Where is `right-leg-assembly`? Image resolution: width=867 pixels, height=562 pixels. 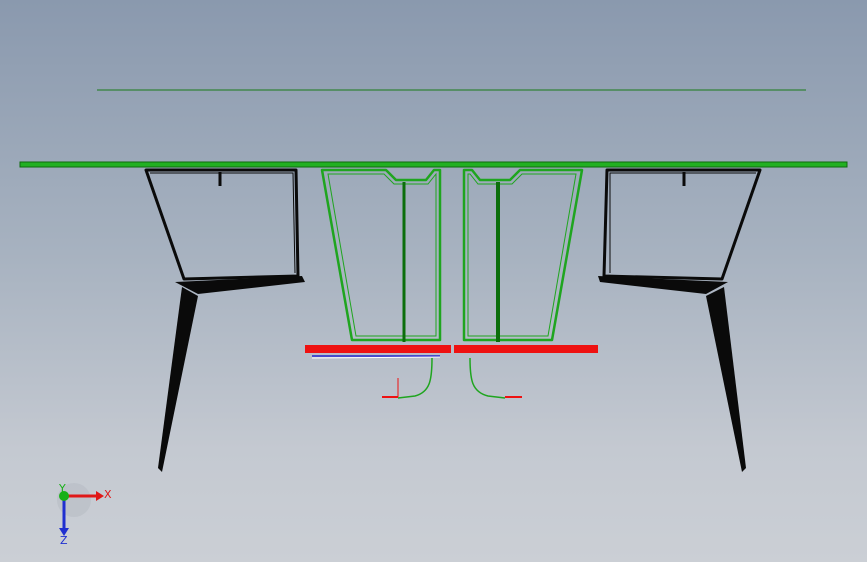
right-leg-assembly is located at coordinates (680, 320).